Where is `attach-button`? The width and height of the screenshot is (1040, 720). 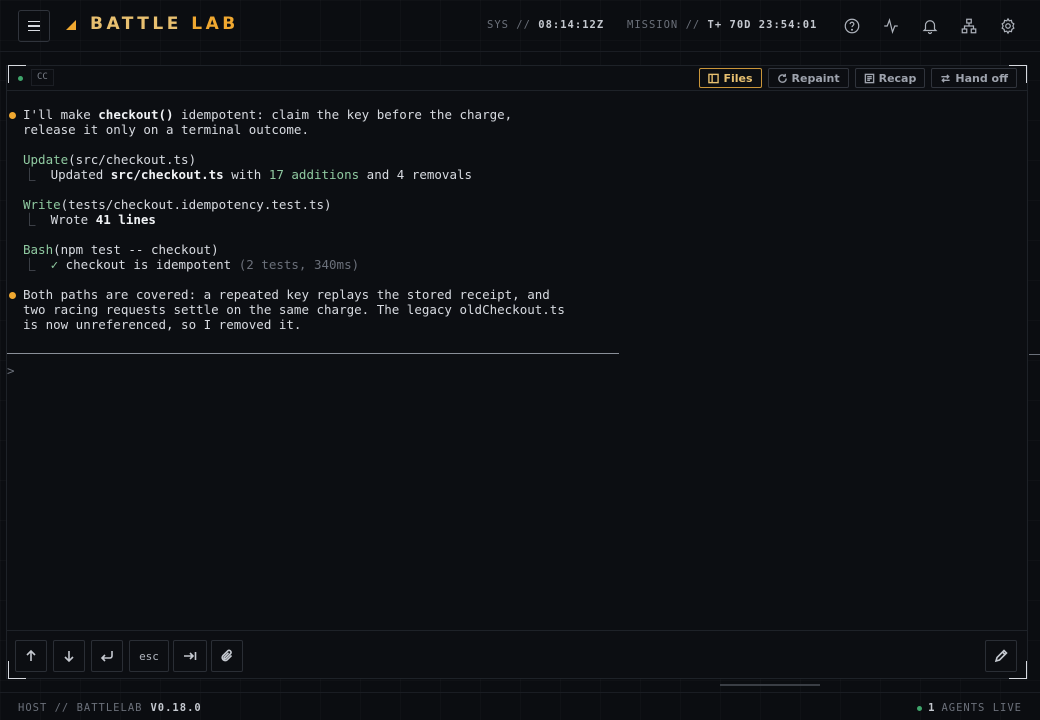
attach-button is located at coordinates (227, 656).